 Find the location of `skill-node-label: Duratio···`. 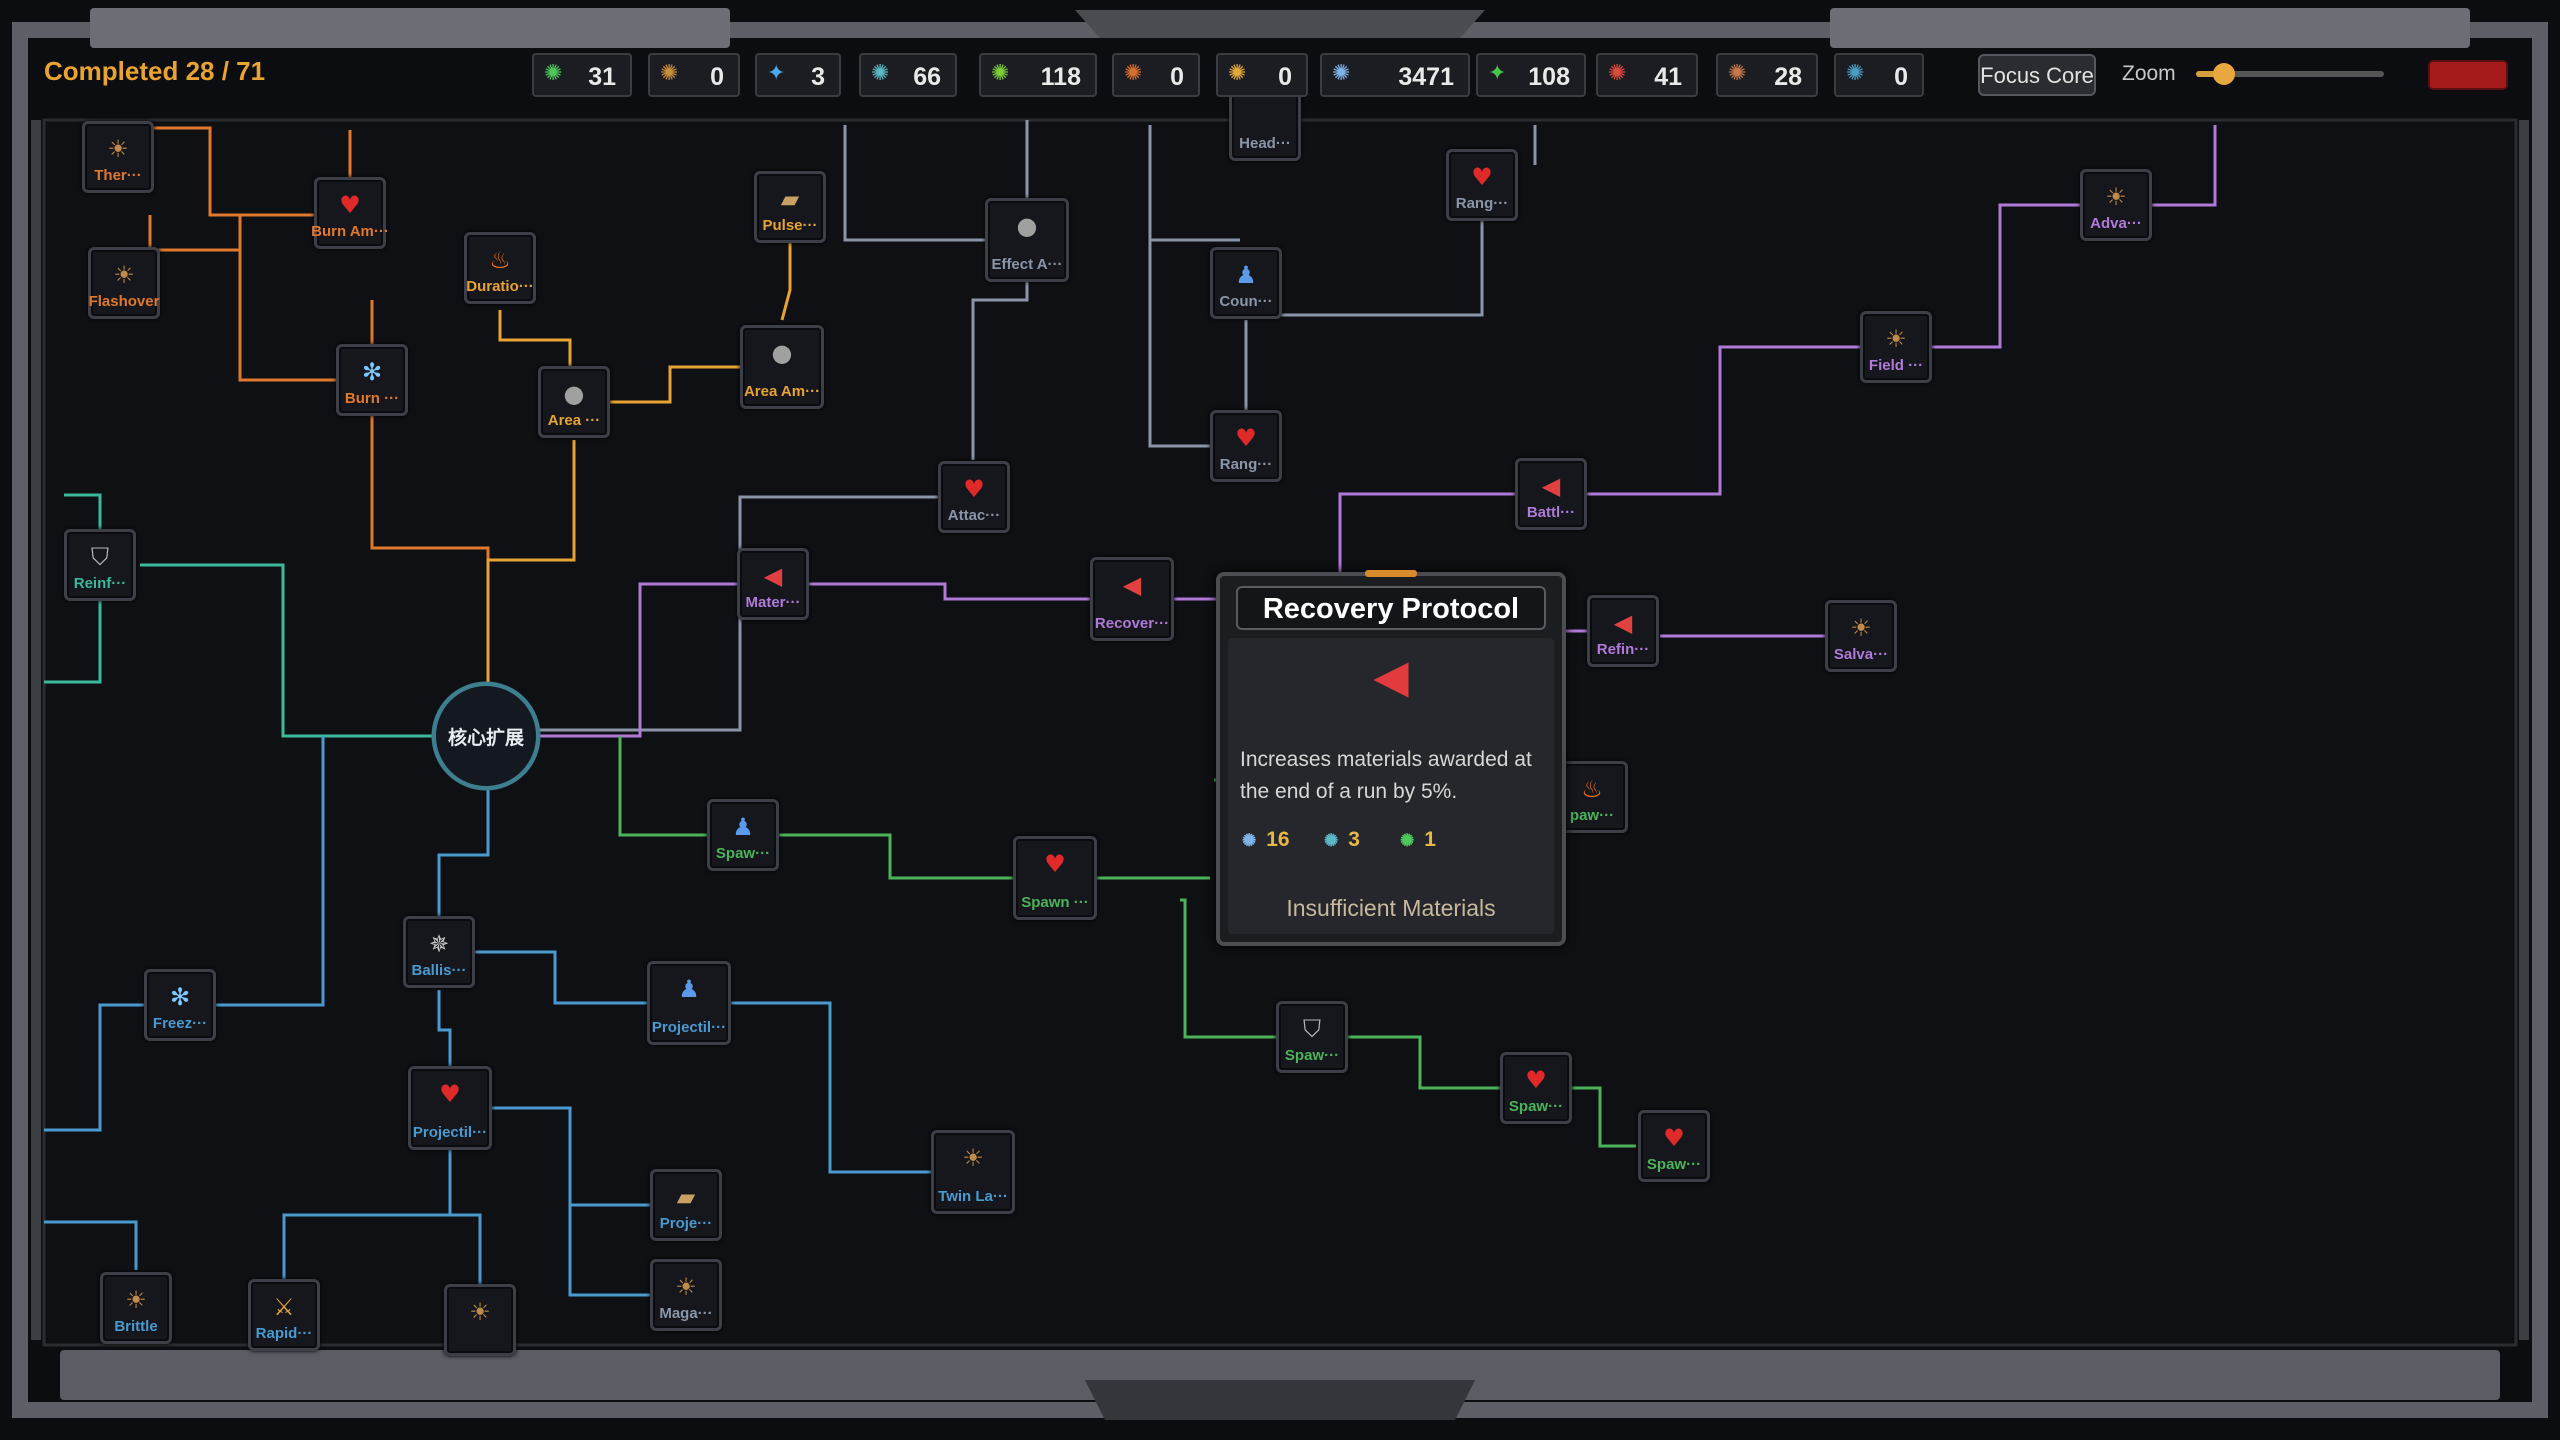

skill-node-label: Duratio··· is located at coordinates (500, 286).